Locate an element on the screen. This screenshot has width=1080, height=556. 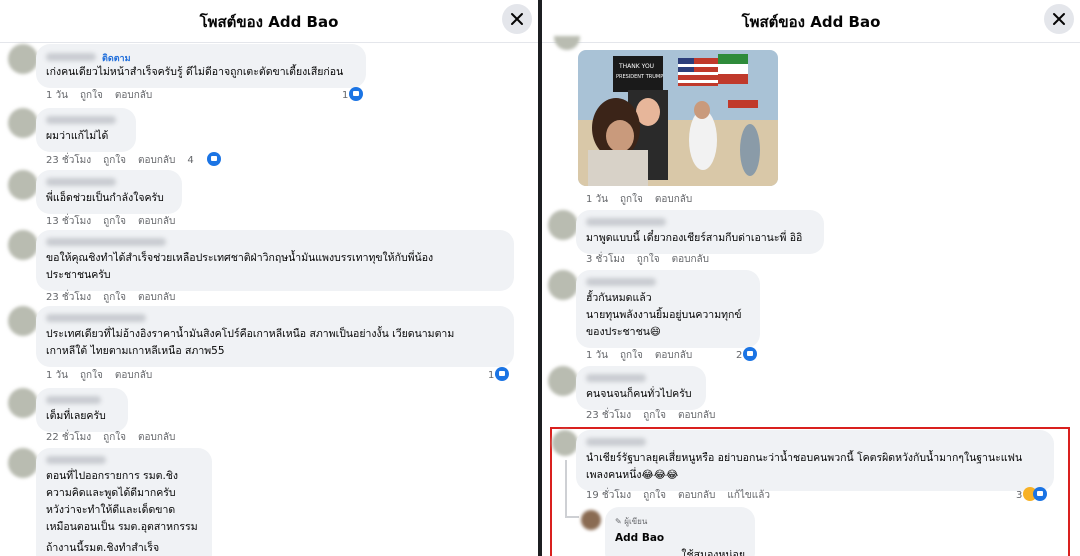
comment-time: 3 ชั่วโมง is located at coordinates (605, 259).